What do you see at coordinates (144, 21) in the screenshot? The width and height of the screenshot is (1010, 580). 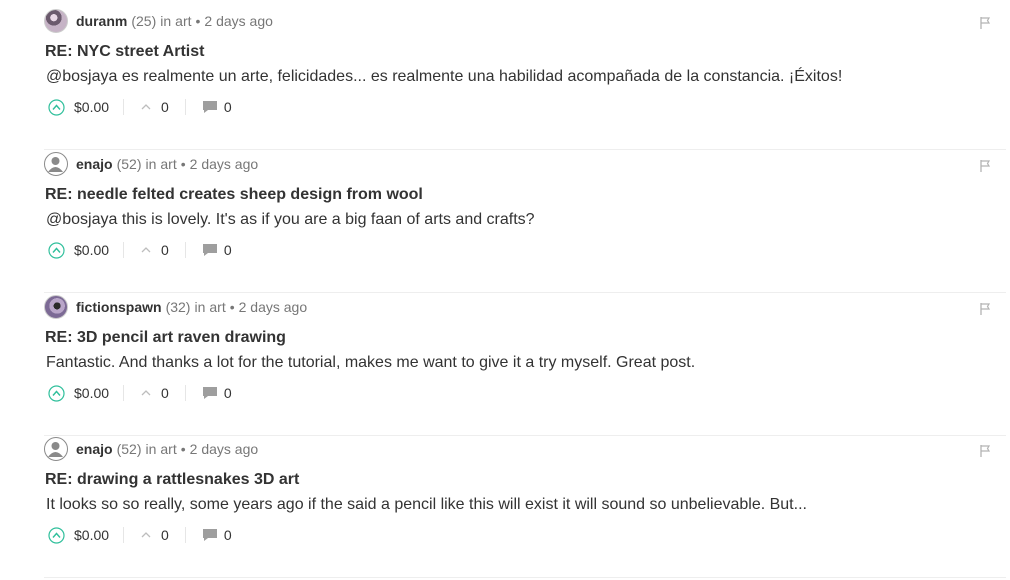 I see `author-reputation: (25)` at bounding box center [144, 21].